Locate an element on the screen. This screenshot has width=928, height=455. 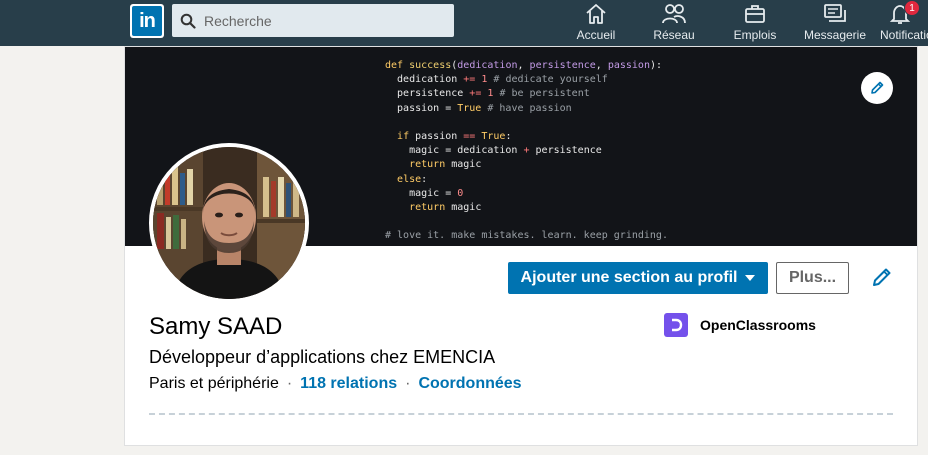
nav-item-notifications: 1 Notifications is located at coordinates (904, 23).